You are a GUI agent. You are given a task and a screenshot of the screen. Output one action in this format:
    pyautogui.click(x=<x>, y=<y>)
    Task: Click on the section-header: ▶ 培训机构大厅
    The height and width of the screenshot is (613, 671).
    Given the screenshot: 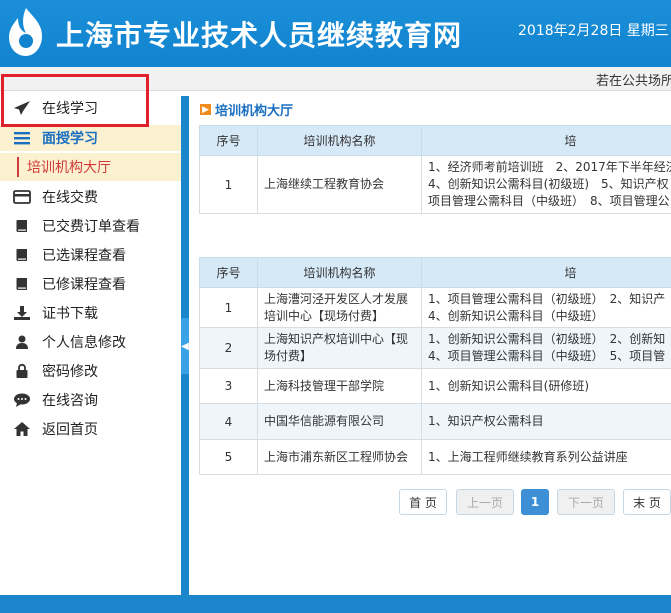 What is the action you would take?
    pyautogui.click(x=246, y=109)
    